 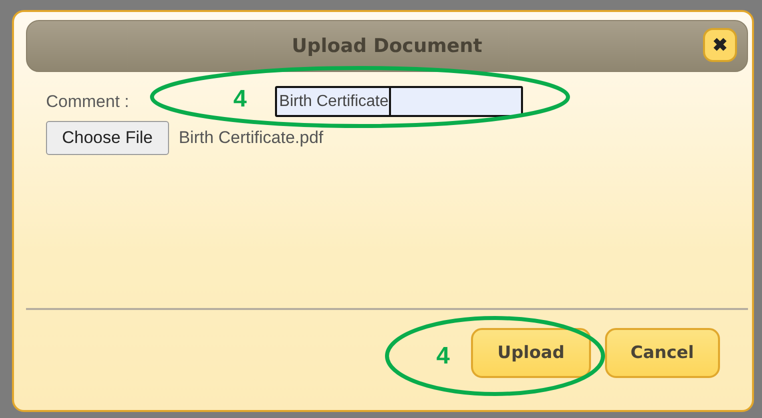 I want to click on comment-label: Comment :, so click(x=88, y=102).